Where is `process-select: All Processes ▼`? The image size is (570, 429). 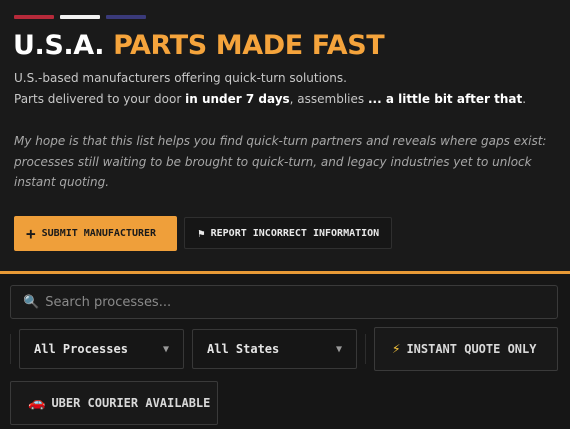
process-select: All Processes ▼ is located at coordinates (101, 349).